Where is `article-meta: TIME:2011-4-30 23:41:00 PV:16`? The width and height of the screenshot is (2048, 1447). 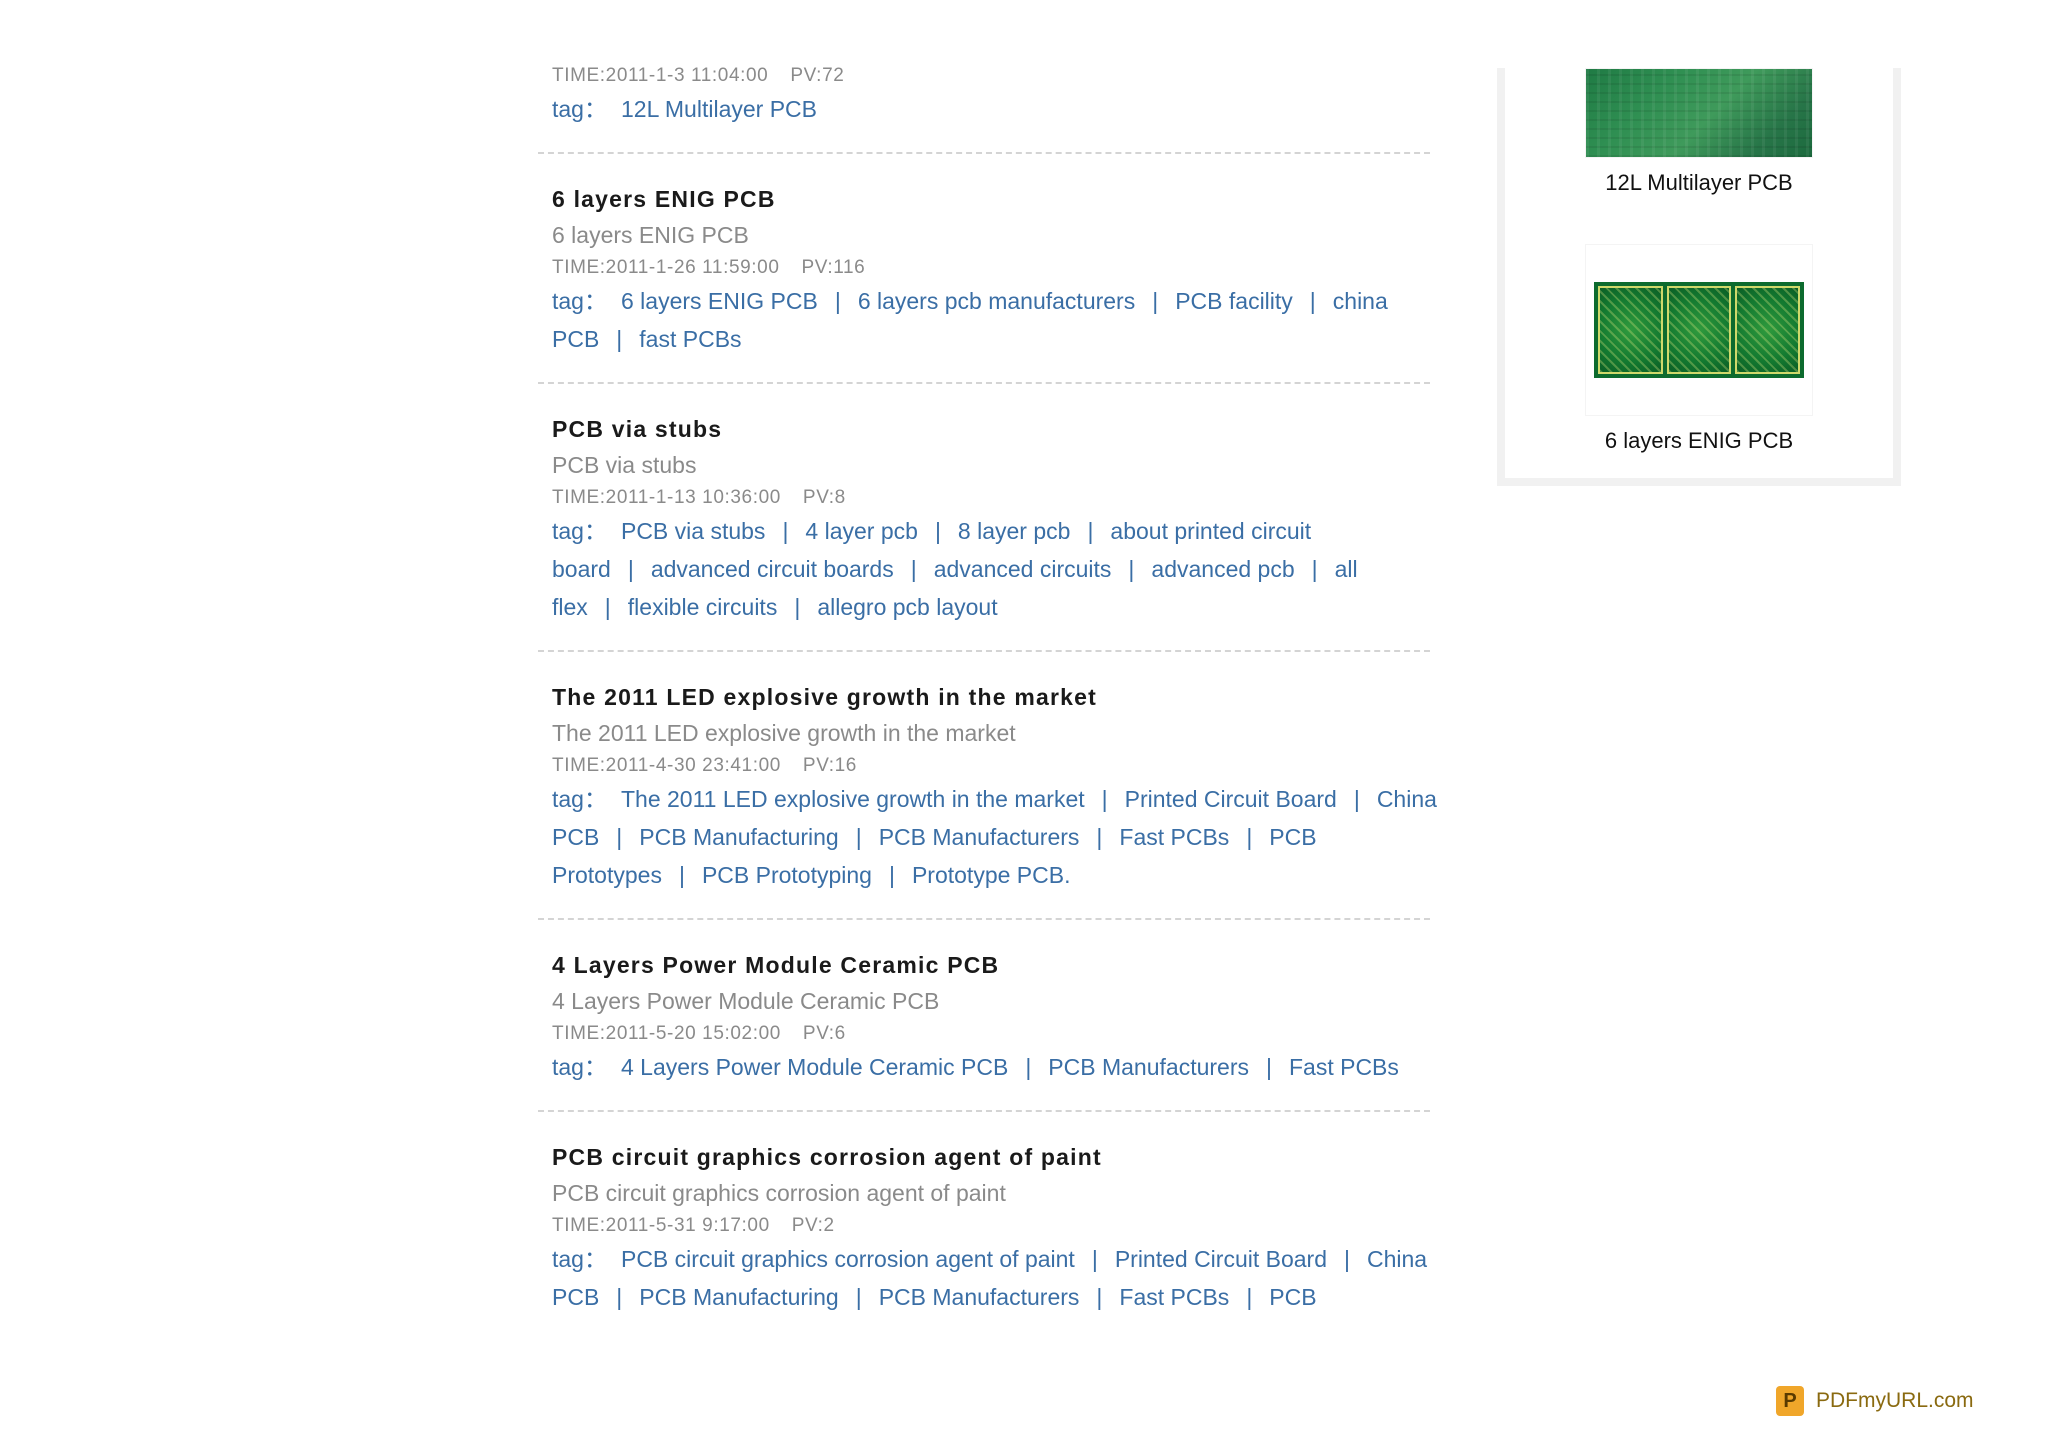 article-meta: TIME:2011-4-30 23:41:00 PV:16 is located at coordinates (998, 766).